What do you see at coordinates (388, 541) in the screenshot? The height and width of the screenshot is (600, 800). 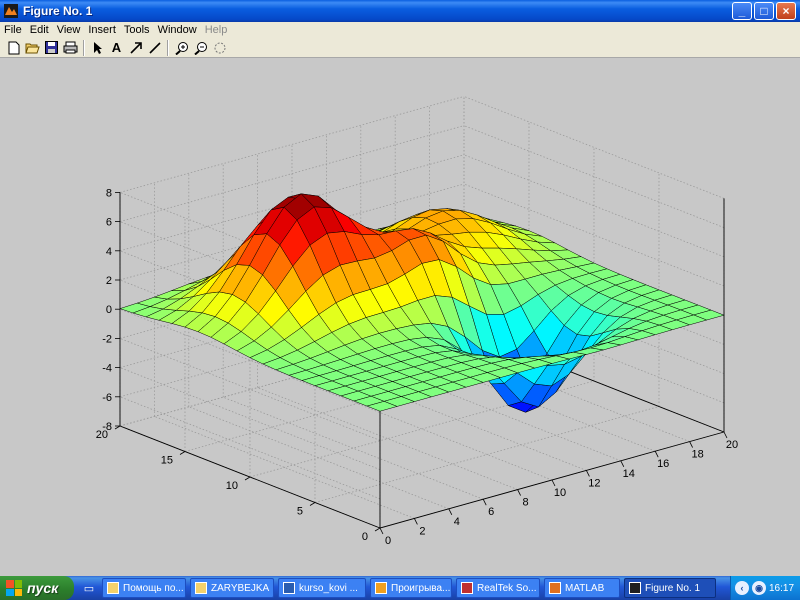 I see `x-tick-label: 0` at bounding box center [388, 541].